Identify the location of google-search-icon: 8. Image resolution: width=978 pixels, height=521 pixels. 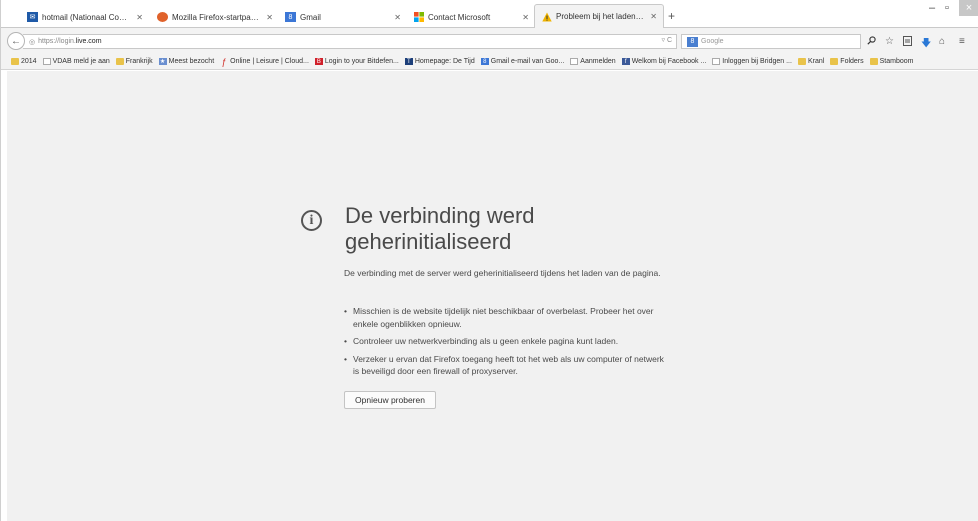
(692, 41).